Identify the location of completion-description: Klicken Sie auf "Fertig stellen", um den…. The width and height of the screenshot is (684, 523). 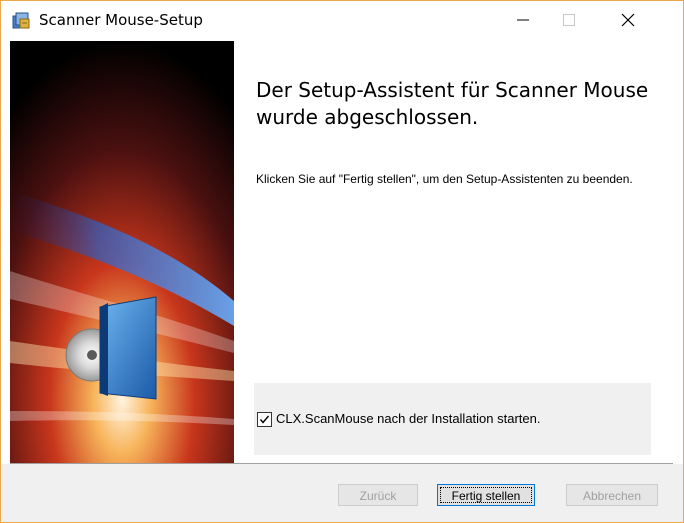
(444, 179).